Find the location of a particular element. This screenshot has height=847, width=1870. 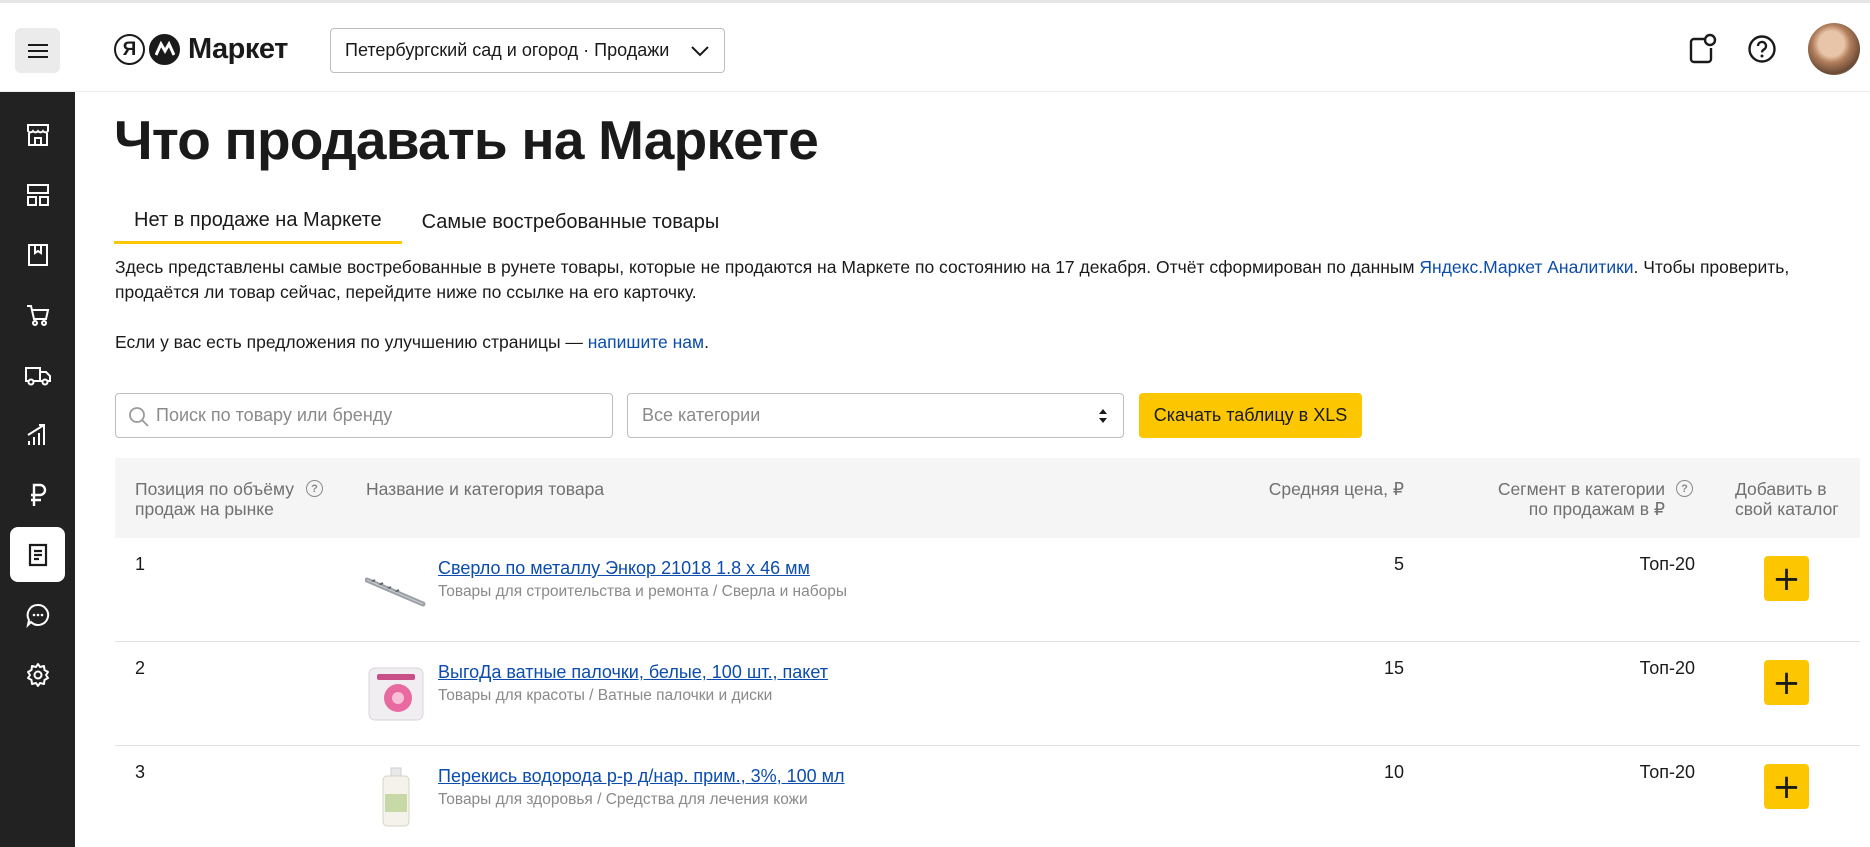

sidebar-item-catalog is located at coordinates (37, 254).